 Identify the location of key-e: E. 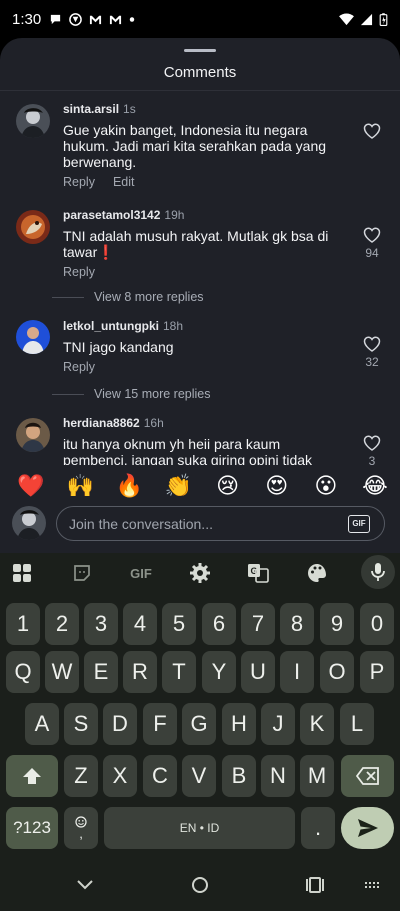
(101, 672).